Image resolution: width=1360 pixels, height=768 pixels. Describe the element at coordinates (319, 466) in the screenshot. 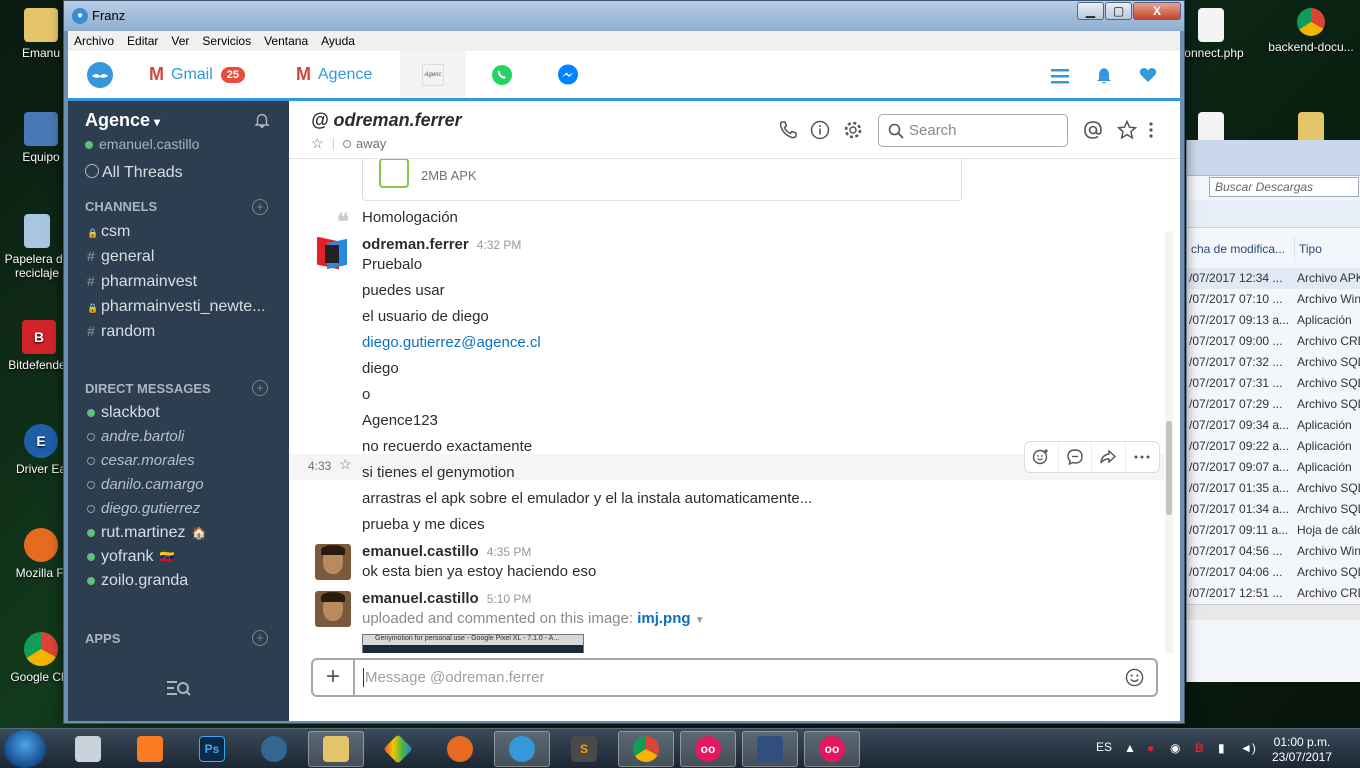

I see `message-timestamp: 4:33` at that location.